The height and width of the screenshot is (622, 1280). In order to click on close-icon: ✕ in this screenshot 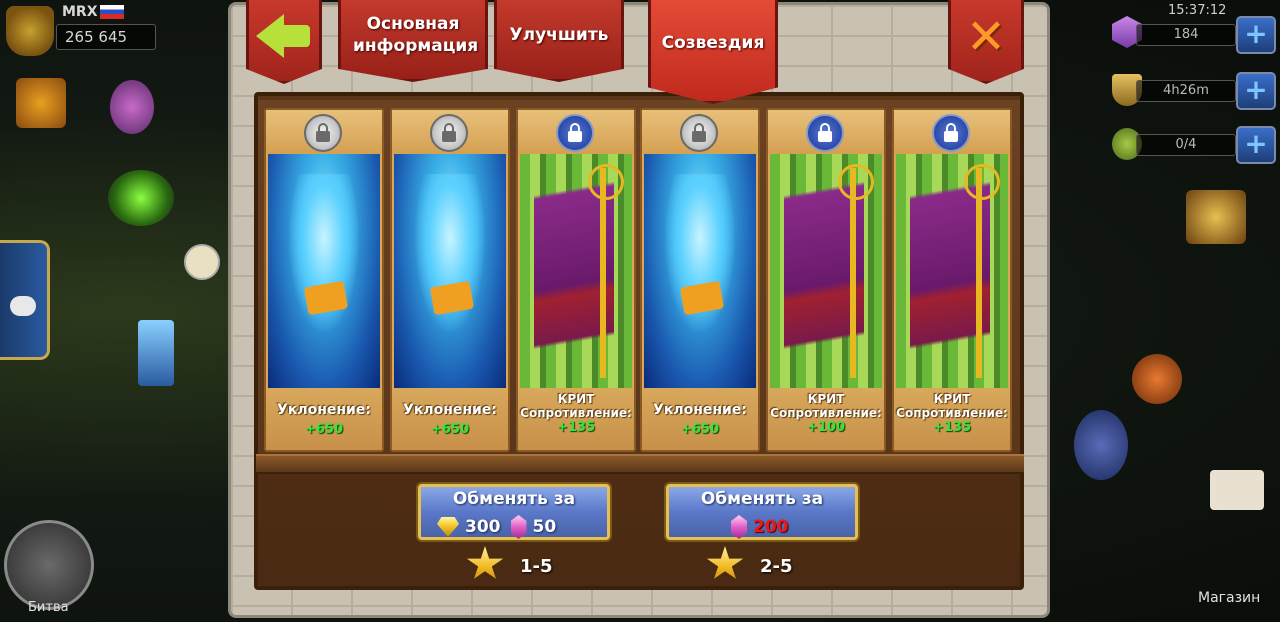, I will do `click(986, 36)`.